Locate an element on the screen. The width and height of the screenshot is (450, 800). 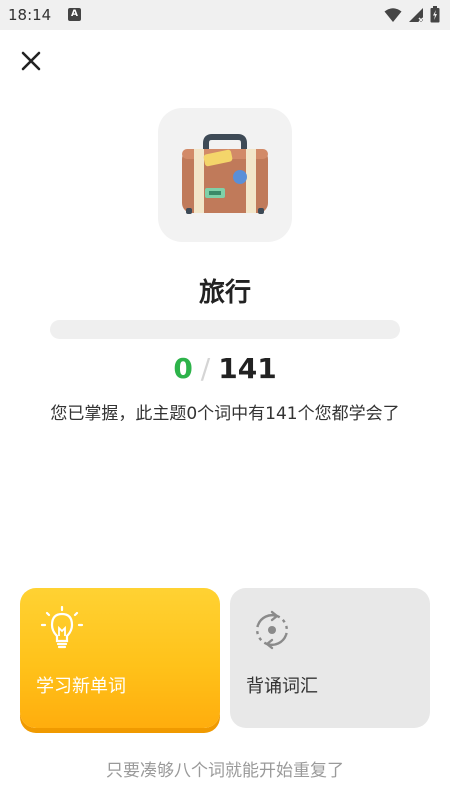
status-time: 18:14 is located at coordinates (30, 15).